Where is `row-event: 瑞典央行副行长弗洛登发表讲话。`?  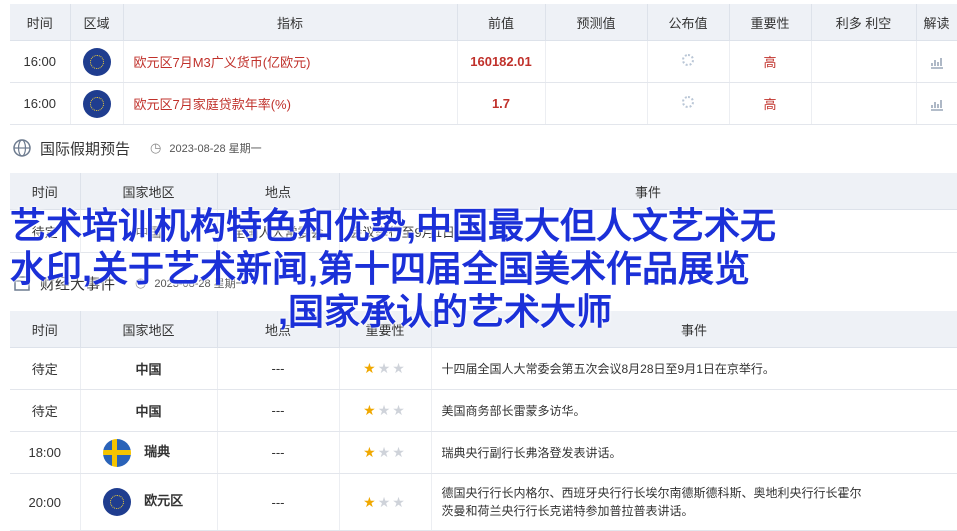
row-event: 瑞典央行副行长弗洛登发表讲话。 is located at coordinates (694, 452).